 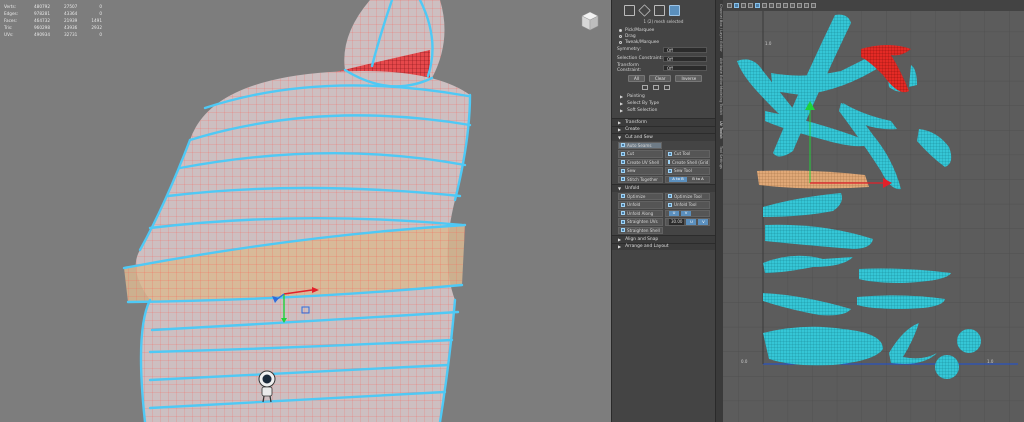 I want to click on straighten-u-button: U, so click(x=691, y=221).